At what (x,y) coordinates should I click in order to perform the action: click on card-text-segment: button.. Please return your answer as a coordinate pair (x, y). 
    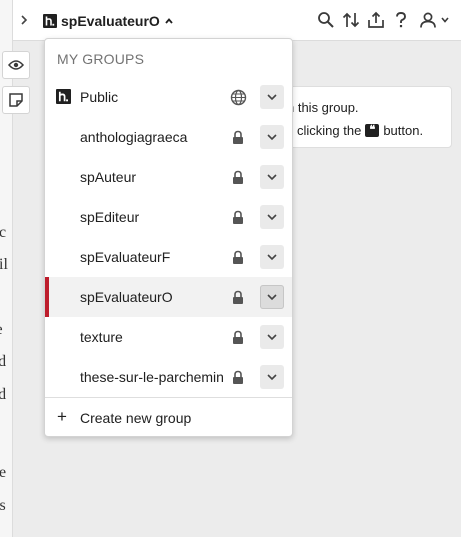
    Looking at the image, I should click on (403, 130).